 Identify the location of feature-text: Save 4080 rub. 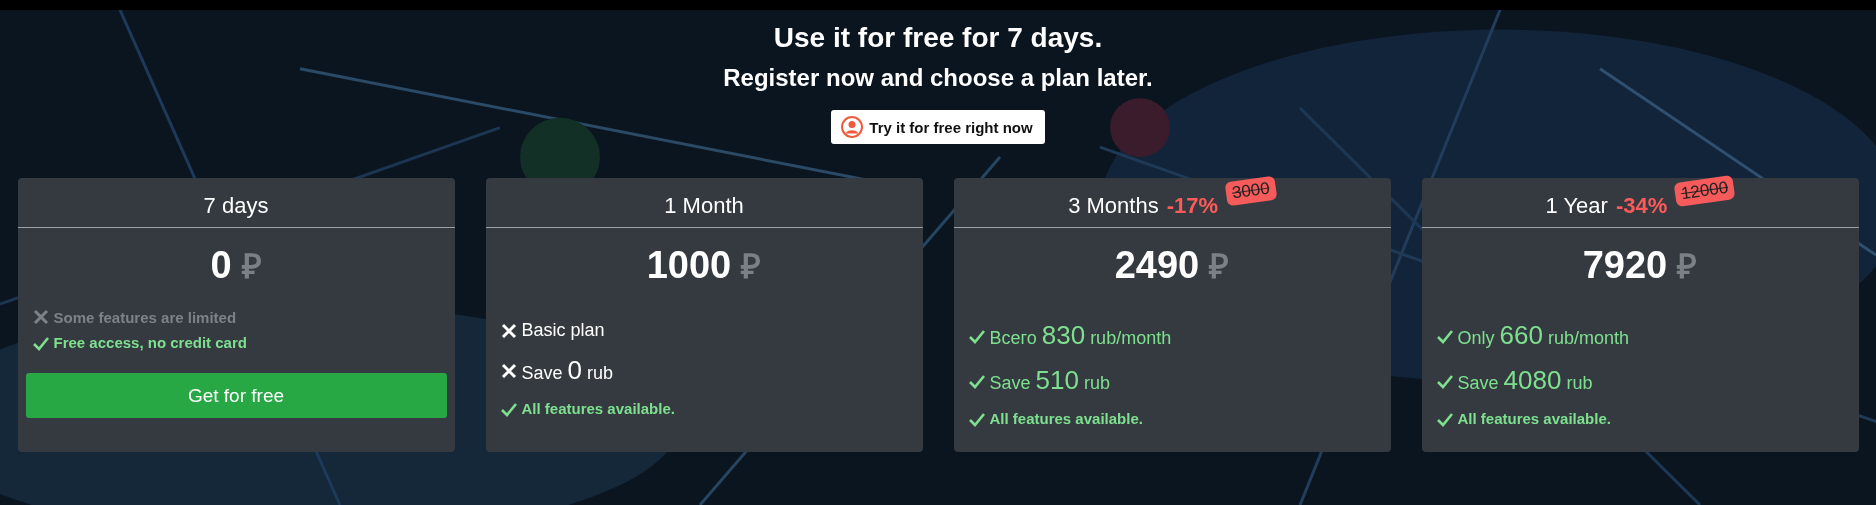
(1525, 380).